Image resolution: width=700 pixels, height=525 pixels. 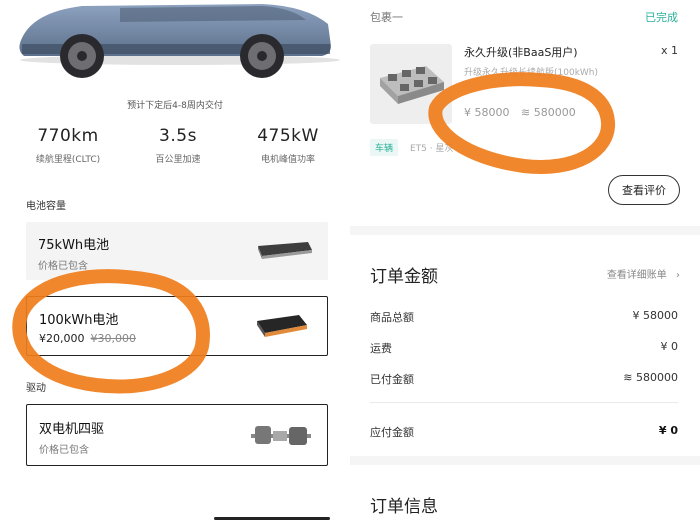 What do you see at coordinates (678, 275) in the screenshot?
I see `chevron-right-icon: ›` at bounding box center [678, 275].